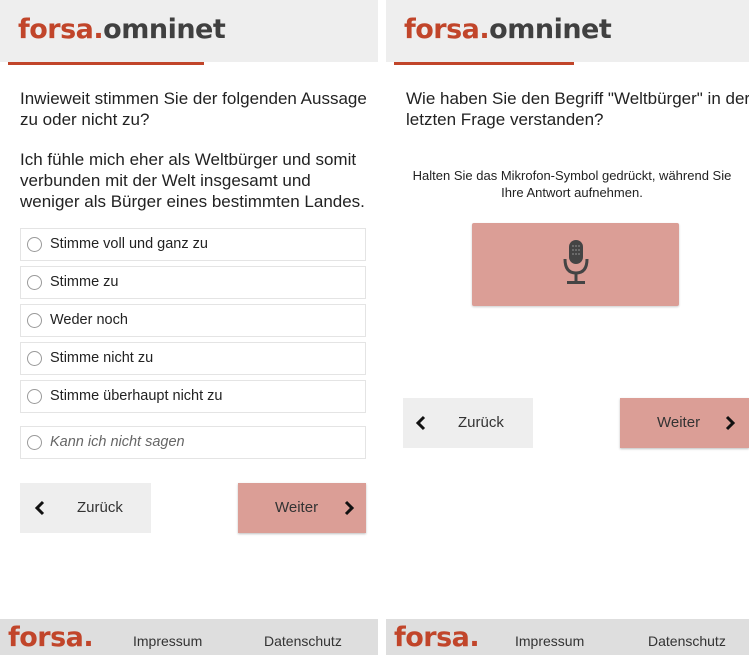  I want to click on option-label: Stimme überhaupt nicht zu, so click(136, 396).